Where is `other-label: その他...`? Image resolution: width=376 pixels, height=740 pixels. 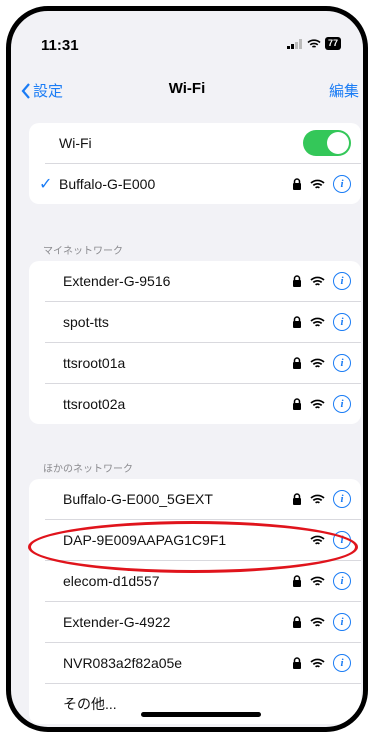 other-label: その他... is located at coordinates (90, 704).